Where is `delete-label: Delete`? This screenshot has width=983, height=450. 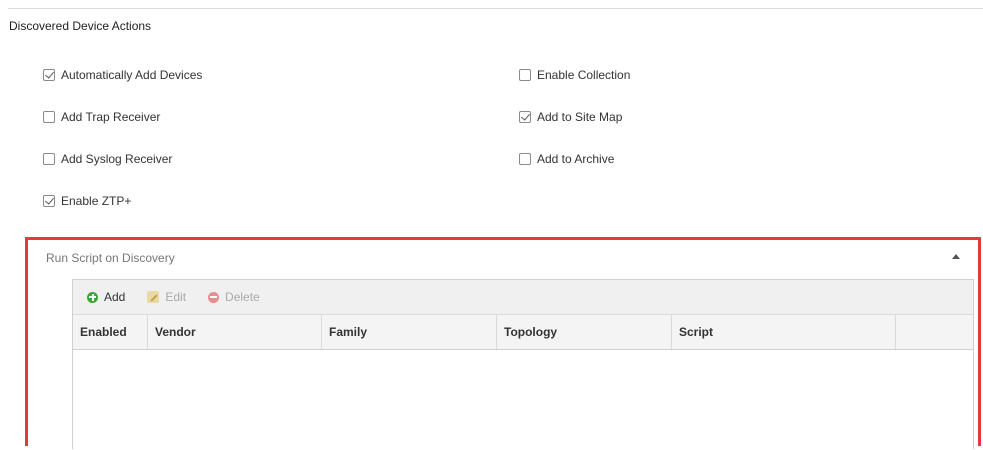
delete-label: Delete is located at coordinates (242, 297).